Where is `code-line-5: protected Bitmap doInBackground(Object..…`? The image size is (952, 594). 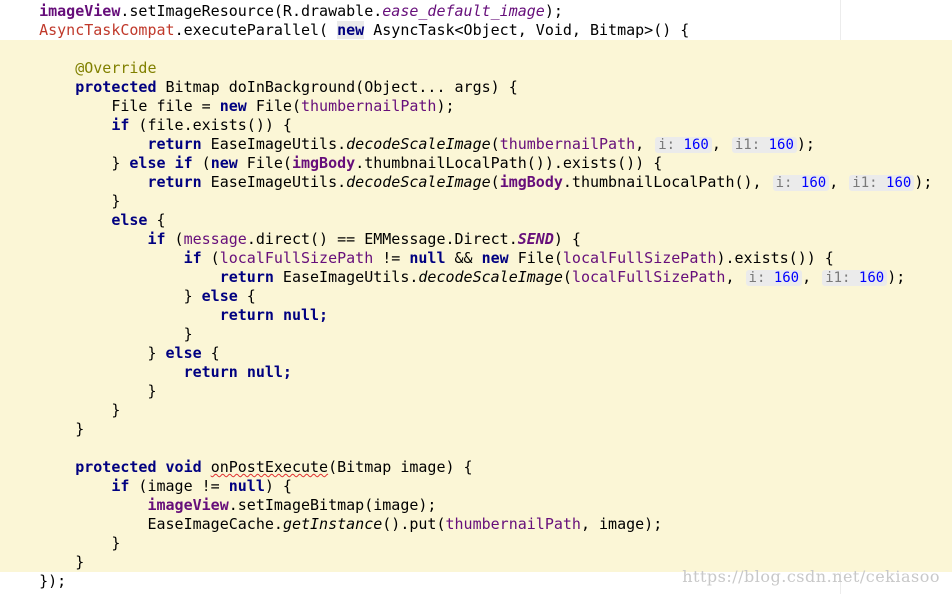
code-line-5: protected Bitmap doInBackground(Object..… is located at coordinates (265, 87).